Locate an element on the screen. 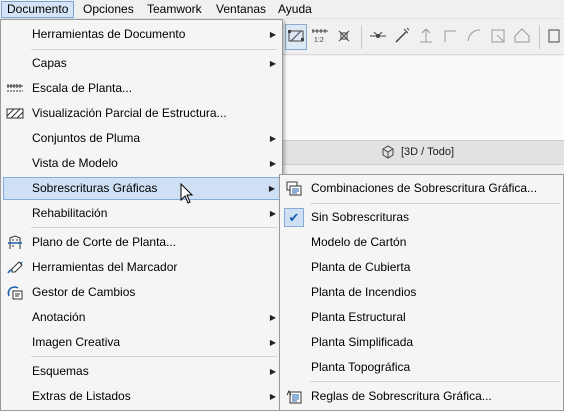  menu-item-herramientas-marcador: Herramientas del Marcador is located at coordinates (141, 267).